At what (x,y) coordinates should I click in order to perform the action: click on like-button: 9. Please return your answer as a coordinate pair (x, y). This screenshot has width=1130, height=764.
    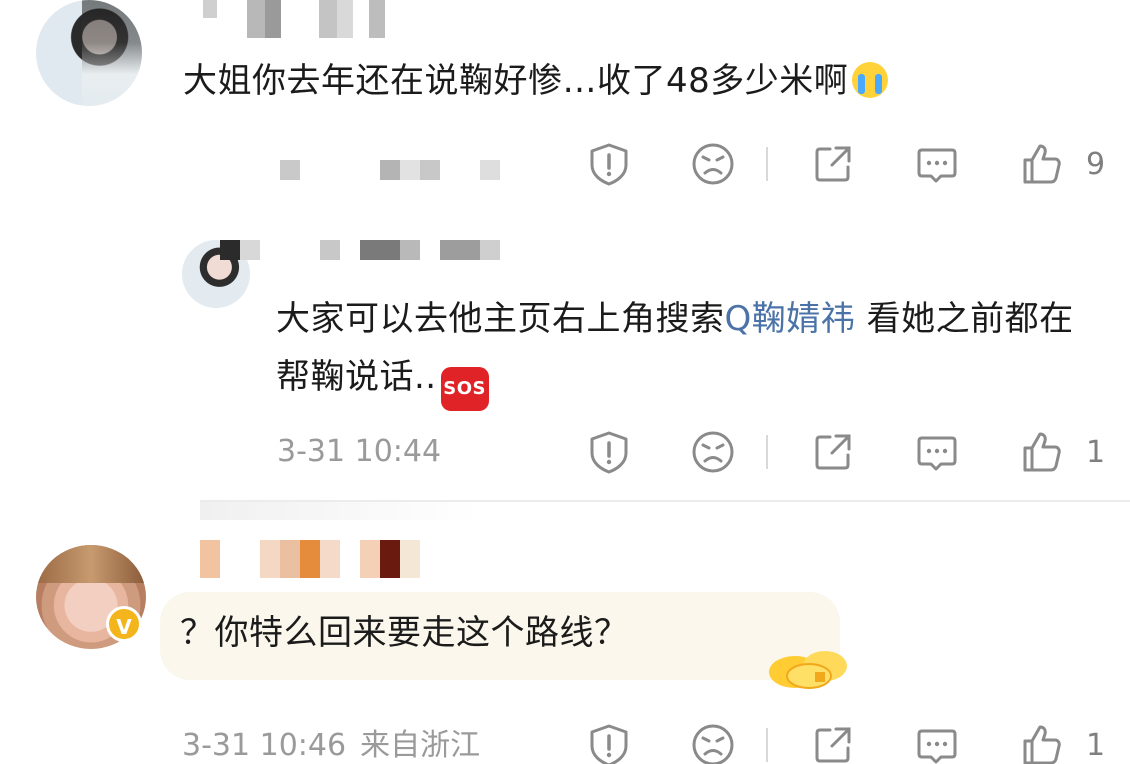
    Looking at the image, I should click on (1061, 164).